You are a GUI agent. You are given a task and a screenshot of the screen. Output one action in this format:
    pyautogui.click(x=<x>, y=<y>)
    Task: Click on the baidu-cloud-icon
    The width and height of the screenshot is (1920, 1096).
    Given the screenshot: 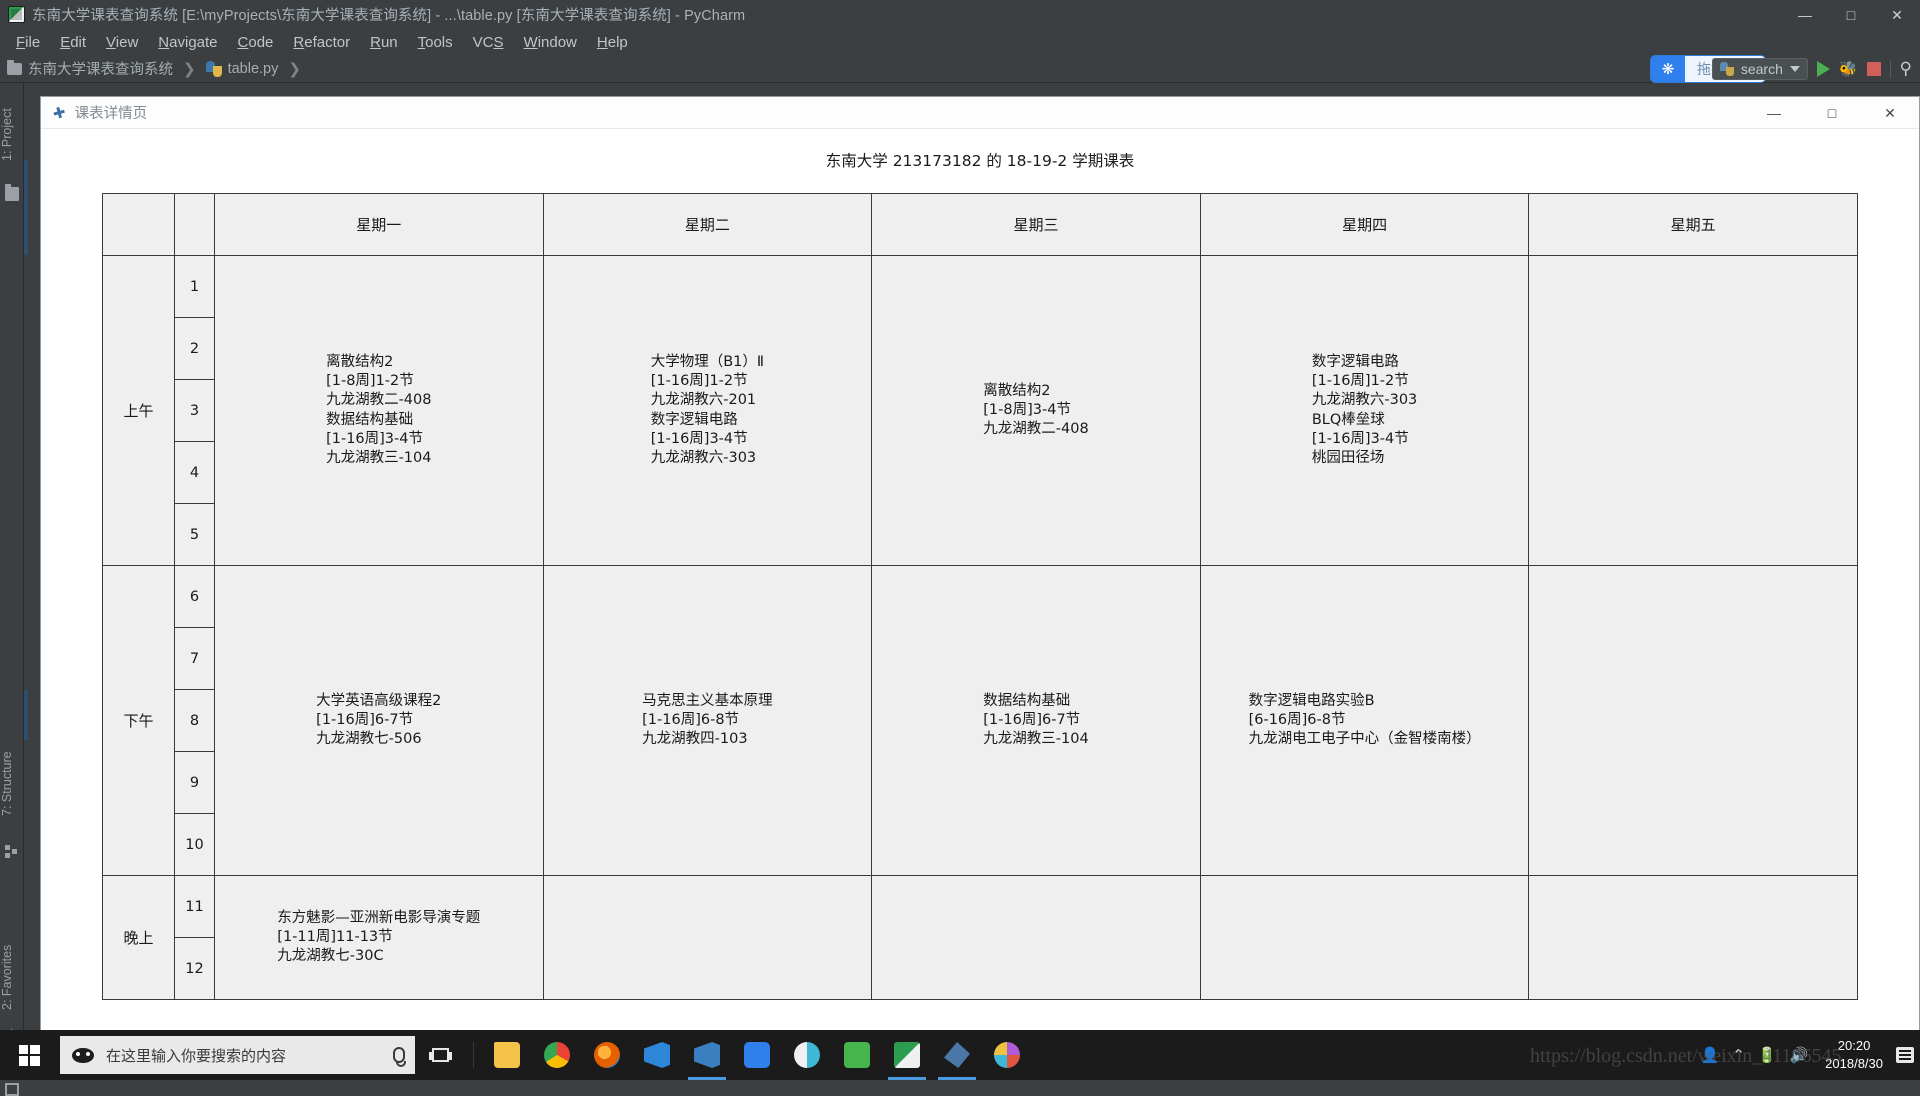 What is the action you would take?
    pyautogui.click(x=757, y=1055)
    